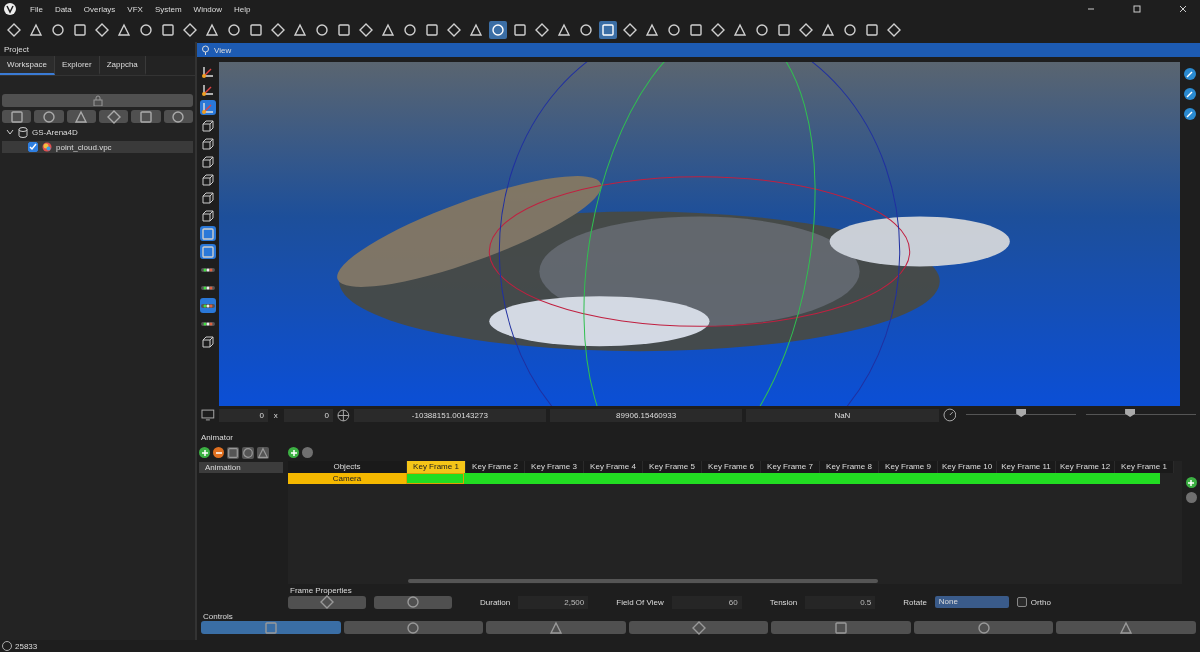 The image size is (1200, 652). Describe the element at coordinates (27, 65) in the screenshot. I see `tab: Workspace` at that location.